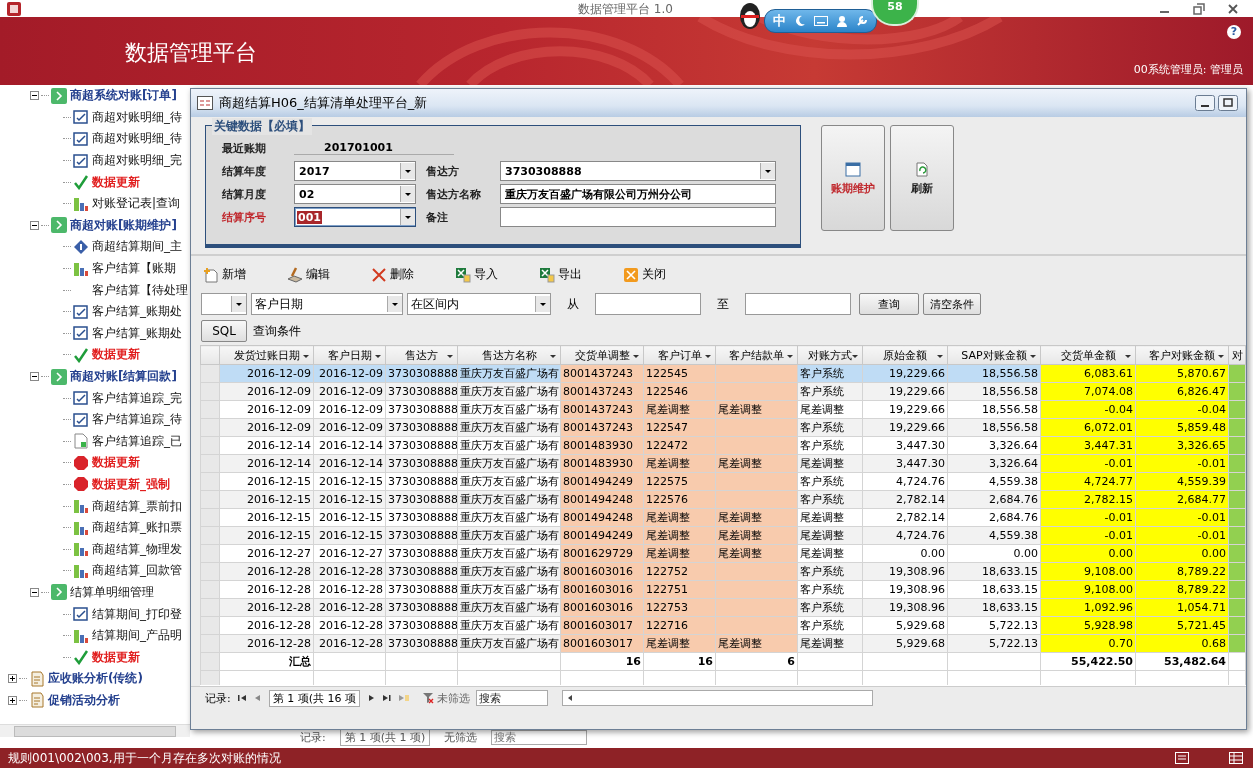  Describe the element at coordinates (723, 571) in the screenshot. I see `table-row: 2016-12-28 2016-12-28 3730308888 重庆万友百盛广场有 8001603016 122752 客户系统 19,308.96 18,633.15 9,108.00 8,789.22` at that location.